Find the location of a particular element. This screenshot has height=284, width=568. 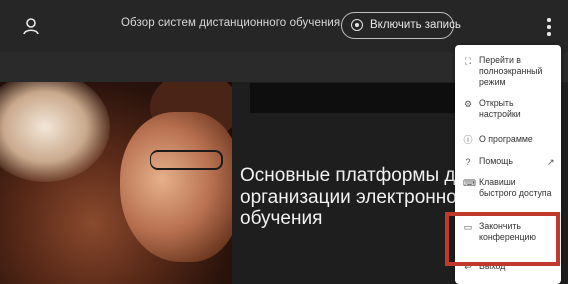

record-button: Включить запись is located at coordinates (401, 25).